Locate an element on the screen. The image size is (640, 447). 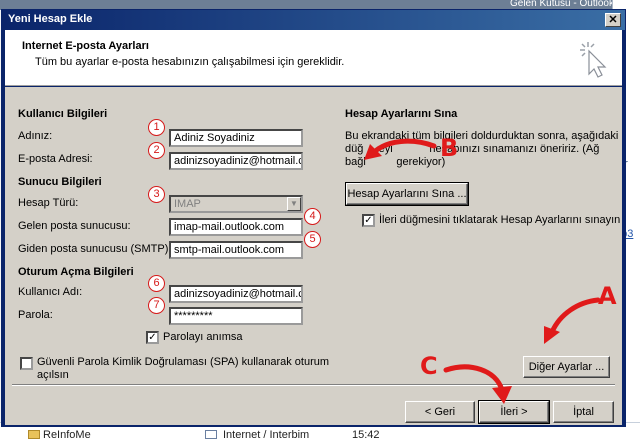
dialog-title: Yeni Hesap Ekle is located at coordinates (50, 19).